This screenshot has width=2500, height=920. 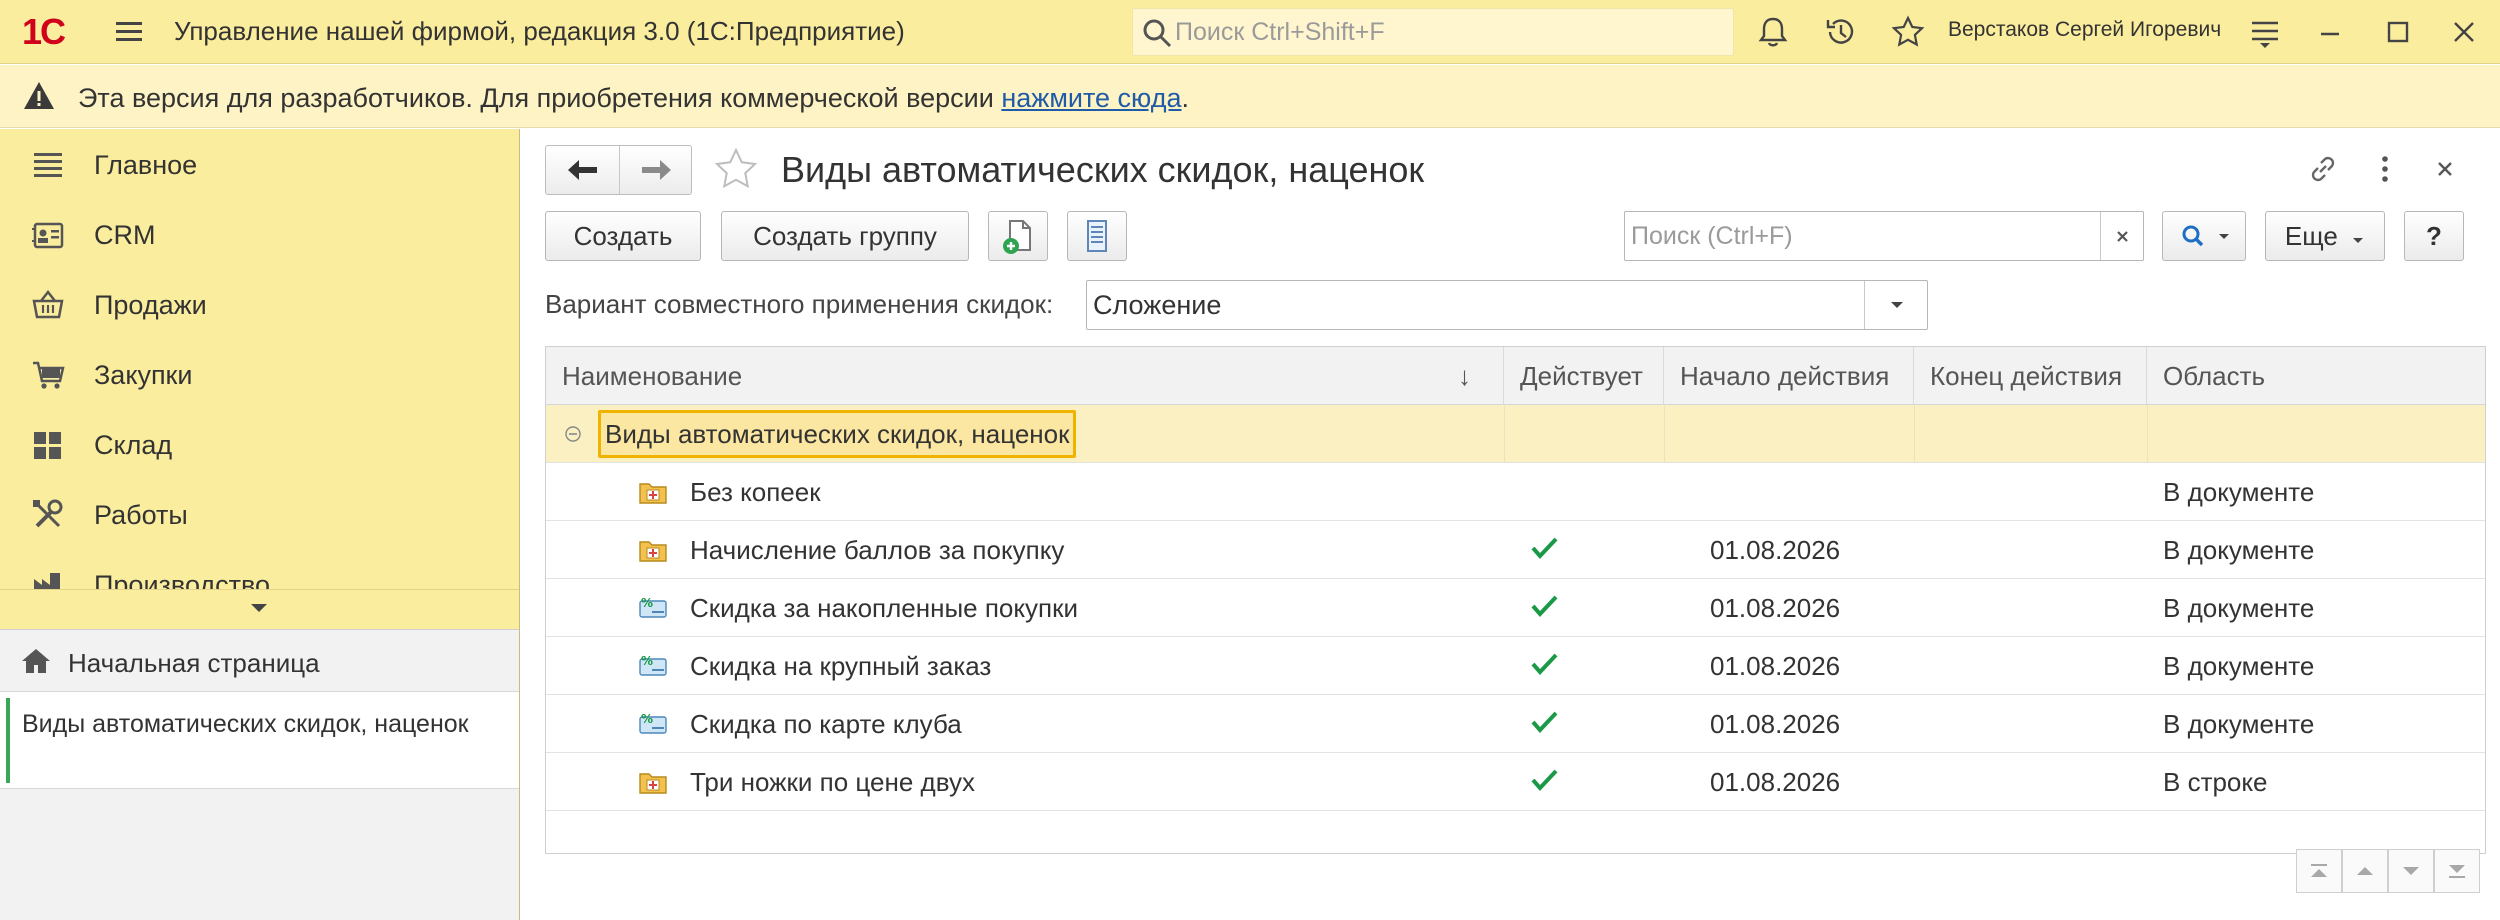 I want to click on collapse-icon, so click(x=573, y=434).